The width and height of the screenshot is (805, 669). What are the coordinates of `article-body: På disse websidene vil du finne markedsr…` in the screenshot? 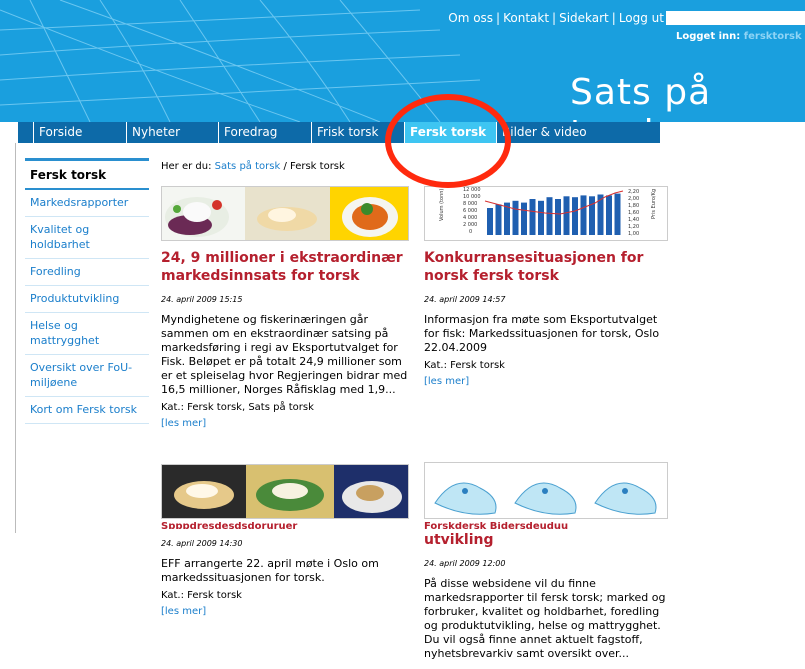 It's located at (545, 618).